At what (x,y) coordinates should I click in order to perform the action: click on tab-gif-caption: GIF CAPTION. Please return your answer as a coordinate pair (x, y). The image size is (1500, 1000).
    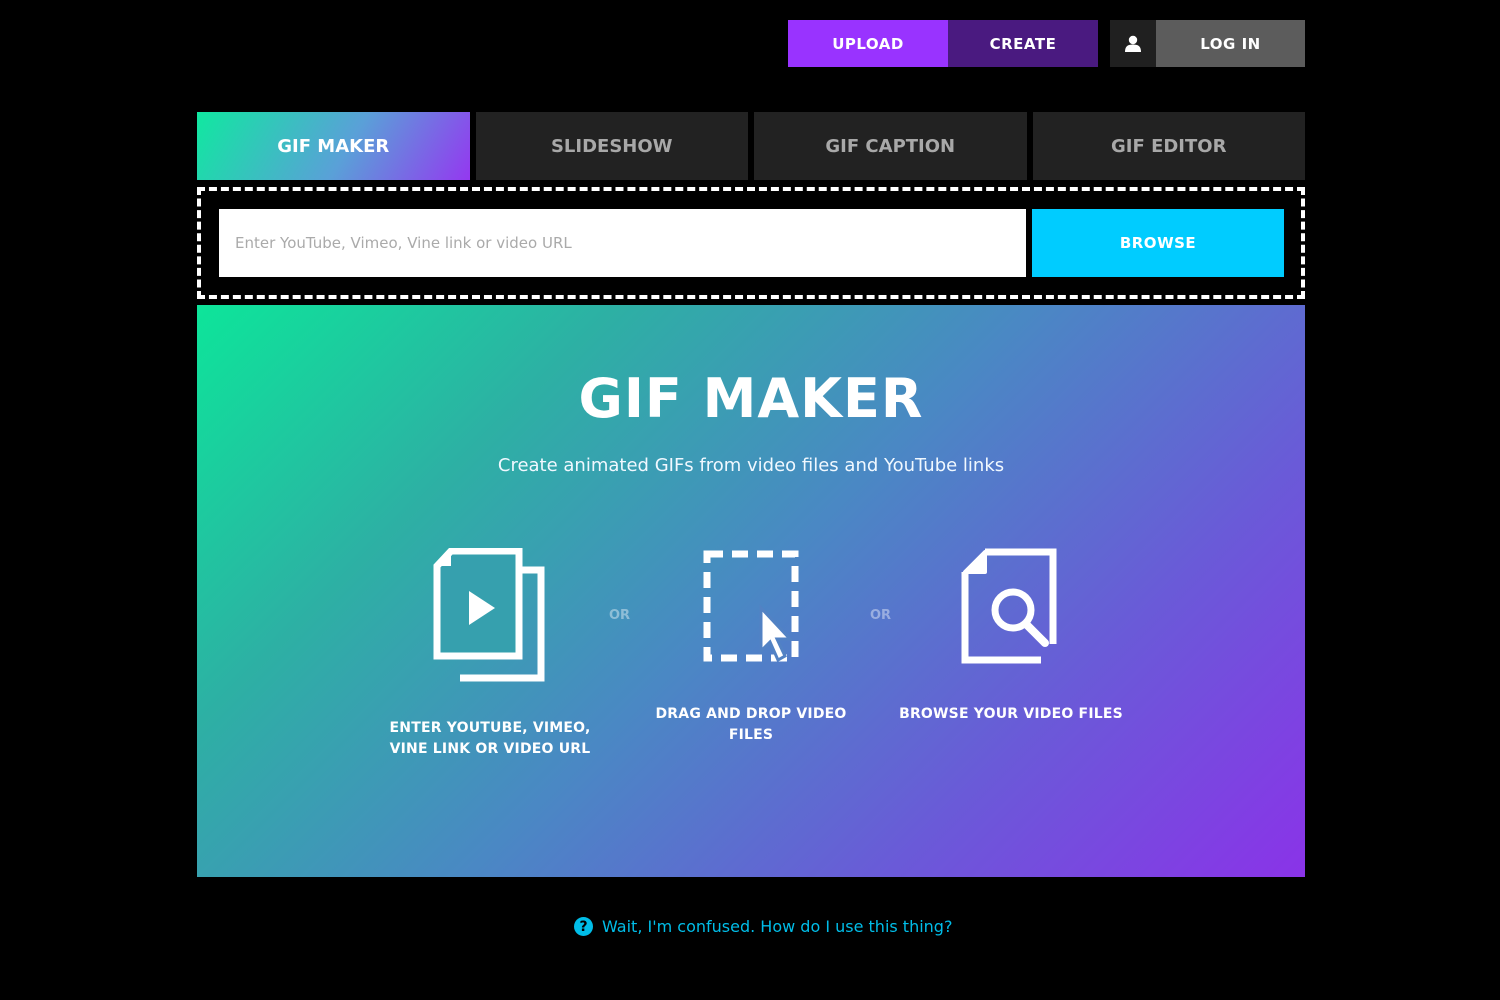
    Looking at the image, I should click on (890, 146).